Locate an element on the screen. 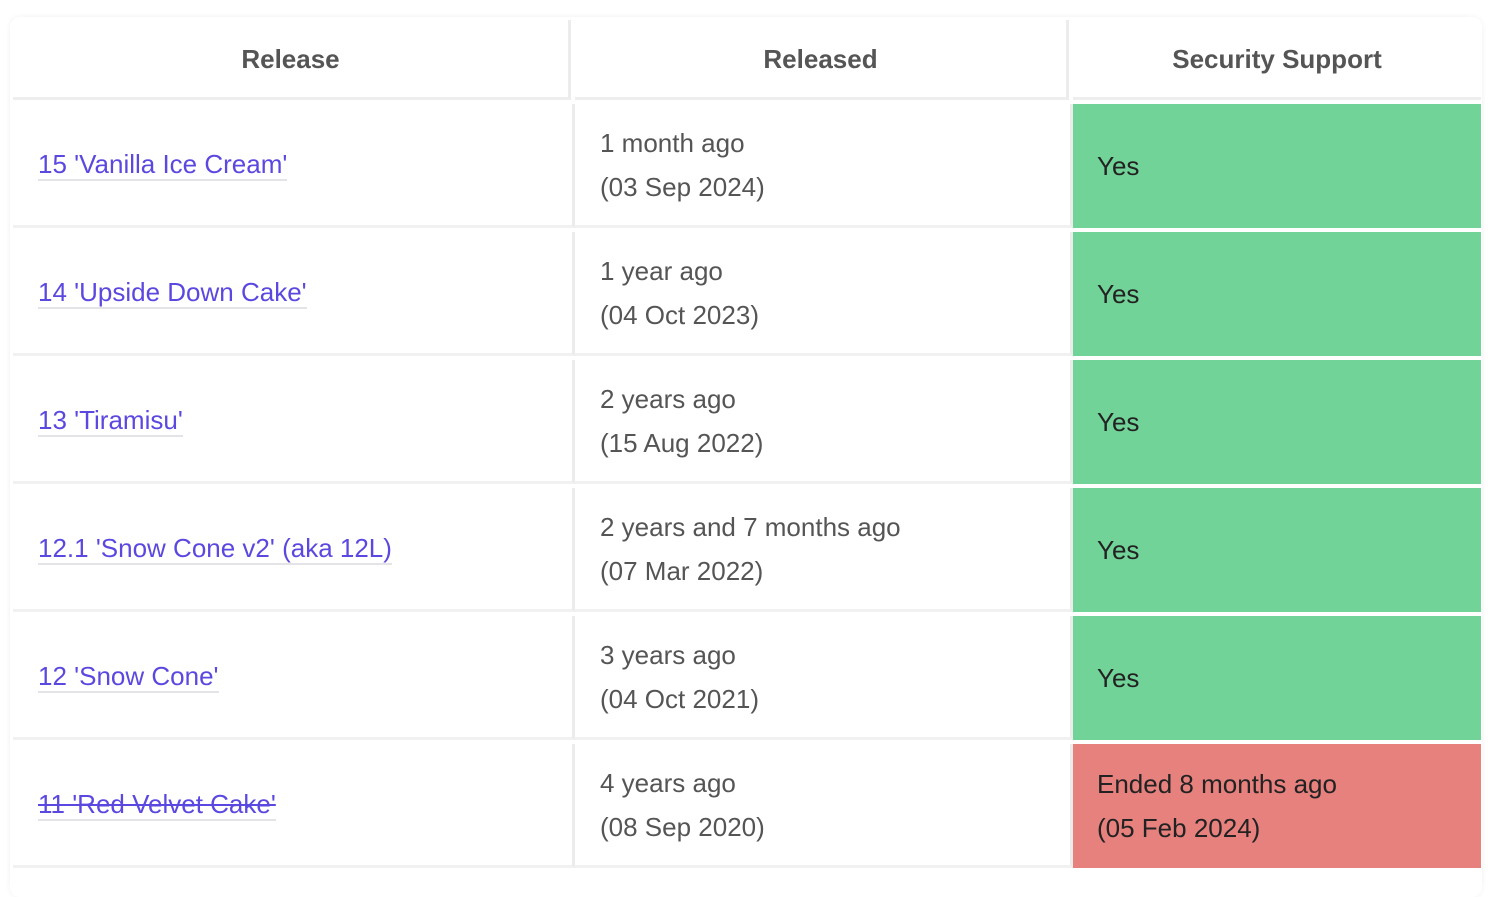  header-security-support: Security Support is located at coordinates (1277, 60).